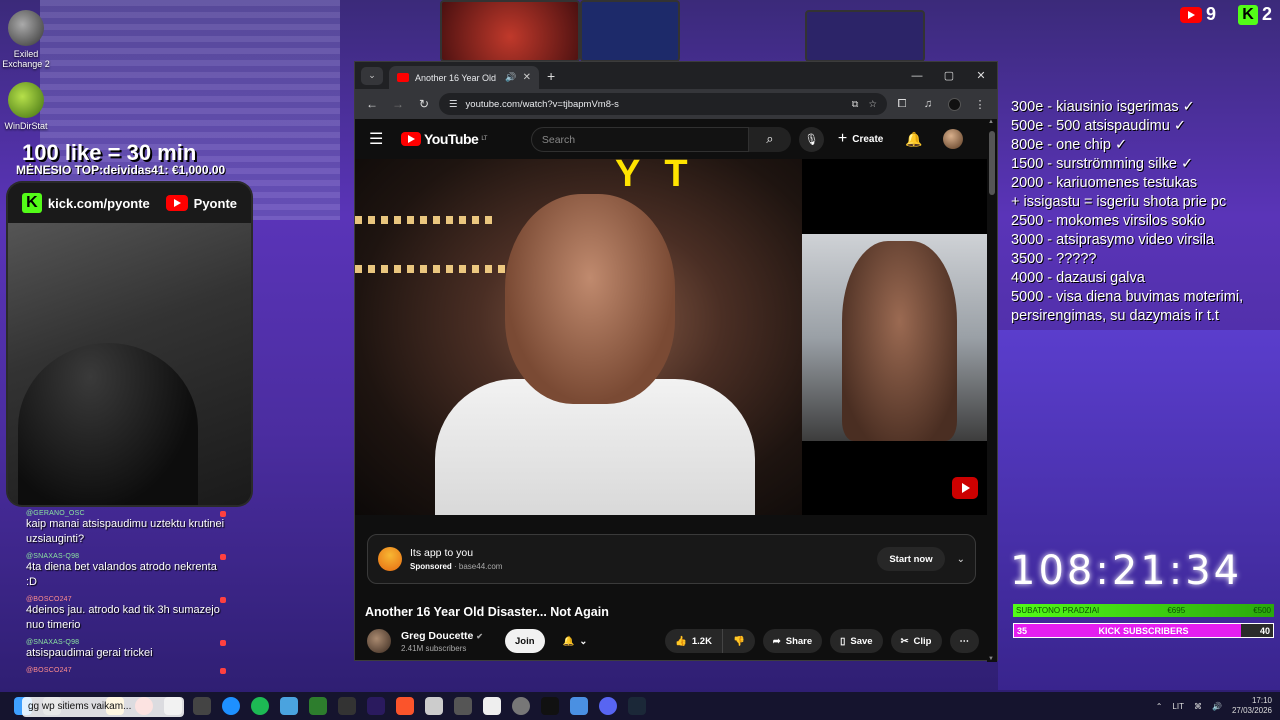 This screenshot has width=1280, height=720. What do you see at coordinates (856, 641) in the screenshot?
I see `save-button: ▯ Save` at bounding box center [856, 641].